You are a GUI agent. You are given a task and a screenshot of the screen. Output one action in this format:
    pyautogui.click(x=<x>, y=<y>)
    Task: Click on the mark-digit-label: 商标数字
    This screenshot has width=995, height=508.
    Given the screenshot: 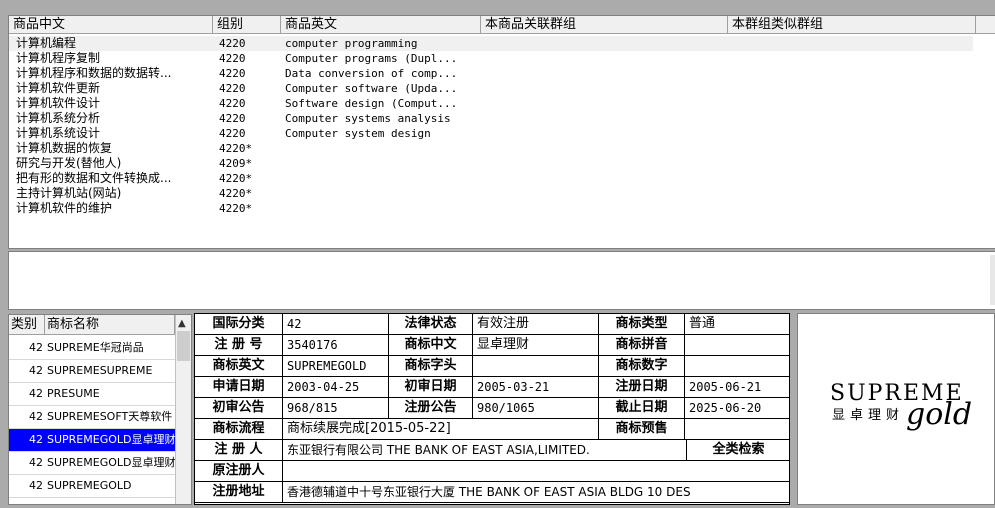 What is the action you would take?
    pyautogui.click(x=642, y=366)
    